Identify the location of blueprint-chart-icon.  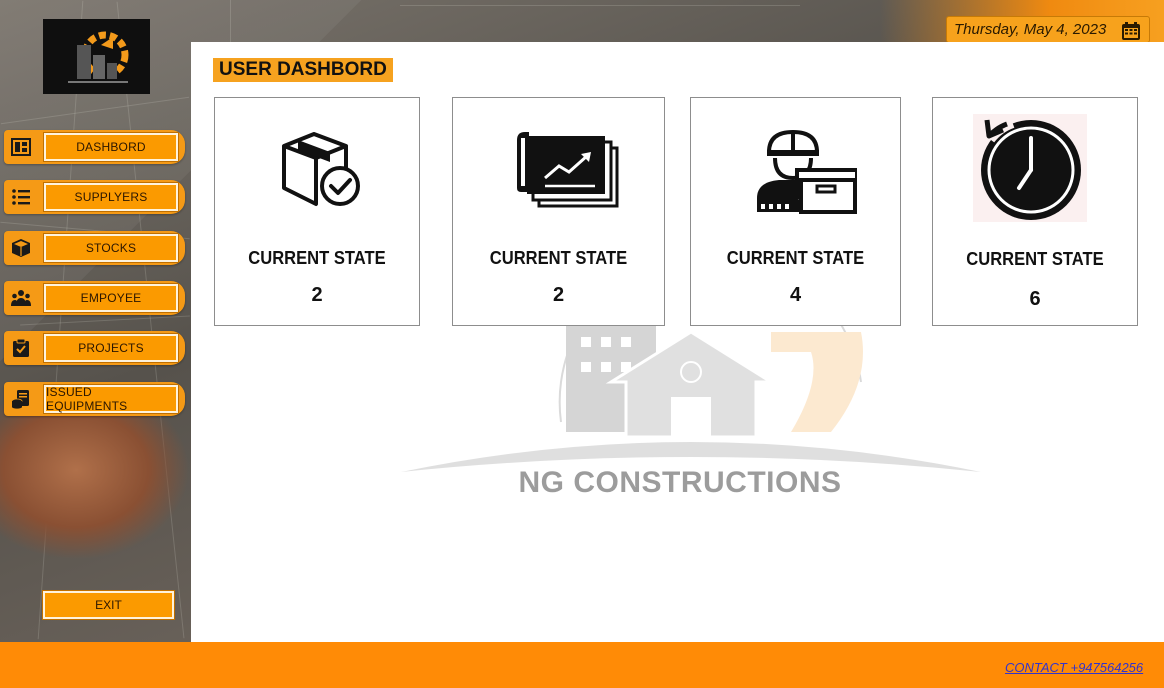
(567, 172).